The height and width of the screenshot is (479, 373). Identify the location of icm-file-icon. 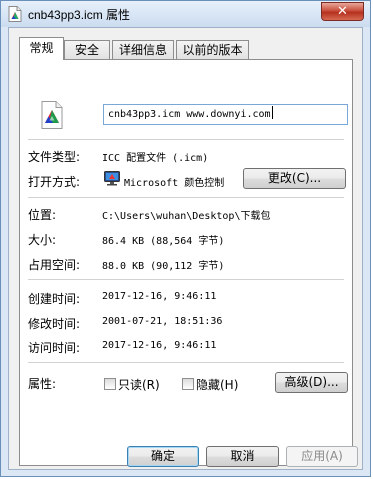
(52, 115).